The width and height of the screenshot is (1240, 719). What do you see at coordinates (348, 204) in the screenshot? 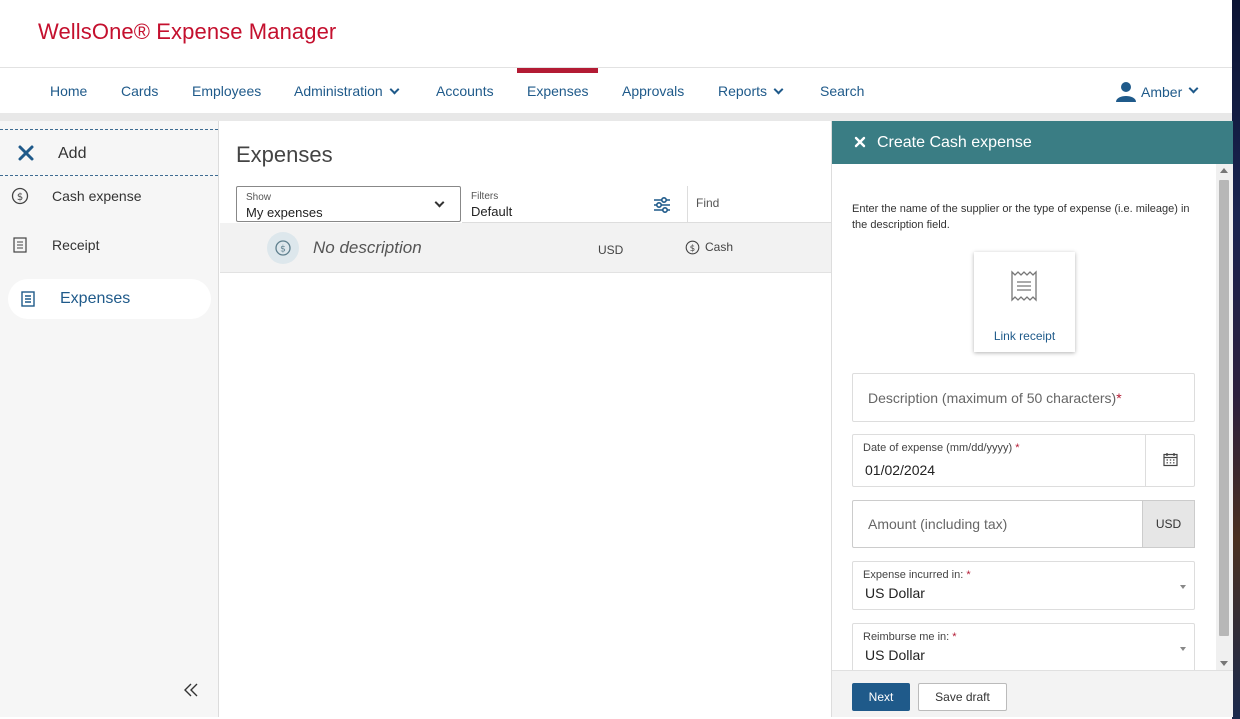
I see `show-select: Show My expenses` at bounding box center [348, 204].